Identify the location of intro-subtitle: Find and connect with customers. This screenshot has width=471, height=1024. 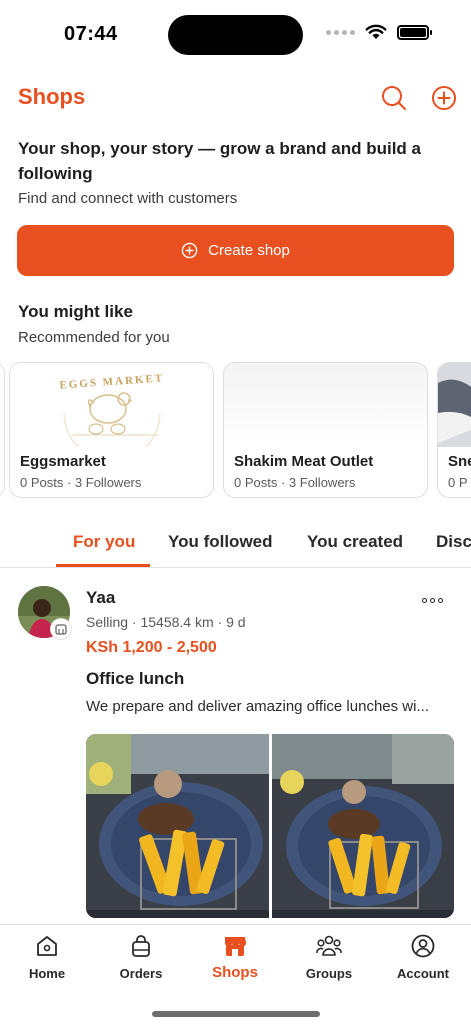
(128, 198).